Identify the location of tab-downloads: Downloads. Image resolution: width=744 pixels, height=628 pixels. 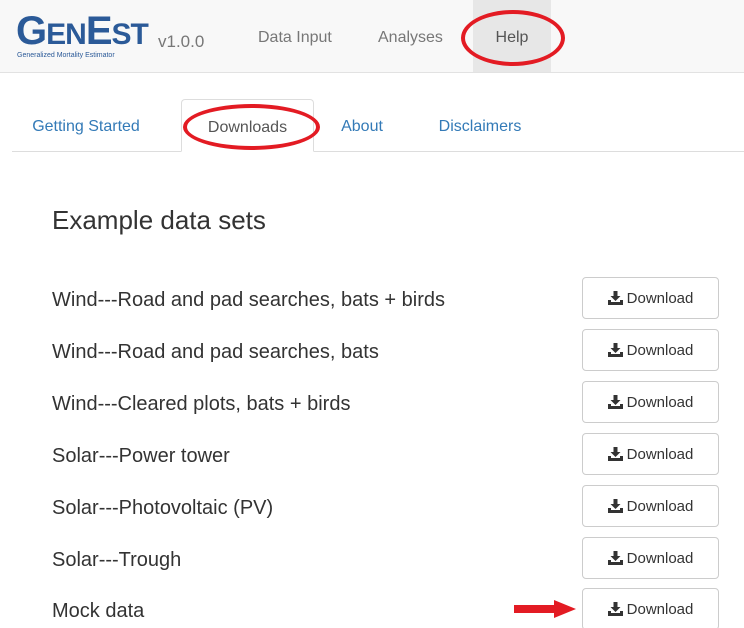
(247, 125).